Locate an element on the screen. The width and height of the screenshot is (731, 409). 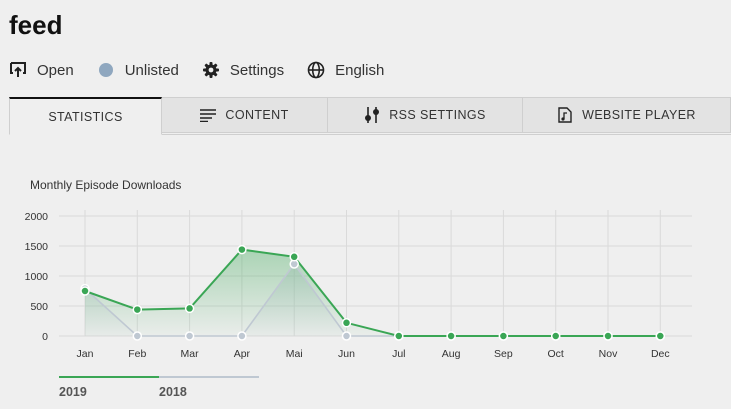
y-tick-label: 1000 is located at coordinates (37, 277).